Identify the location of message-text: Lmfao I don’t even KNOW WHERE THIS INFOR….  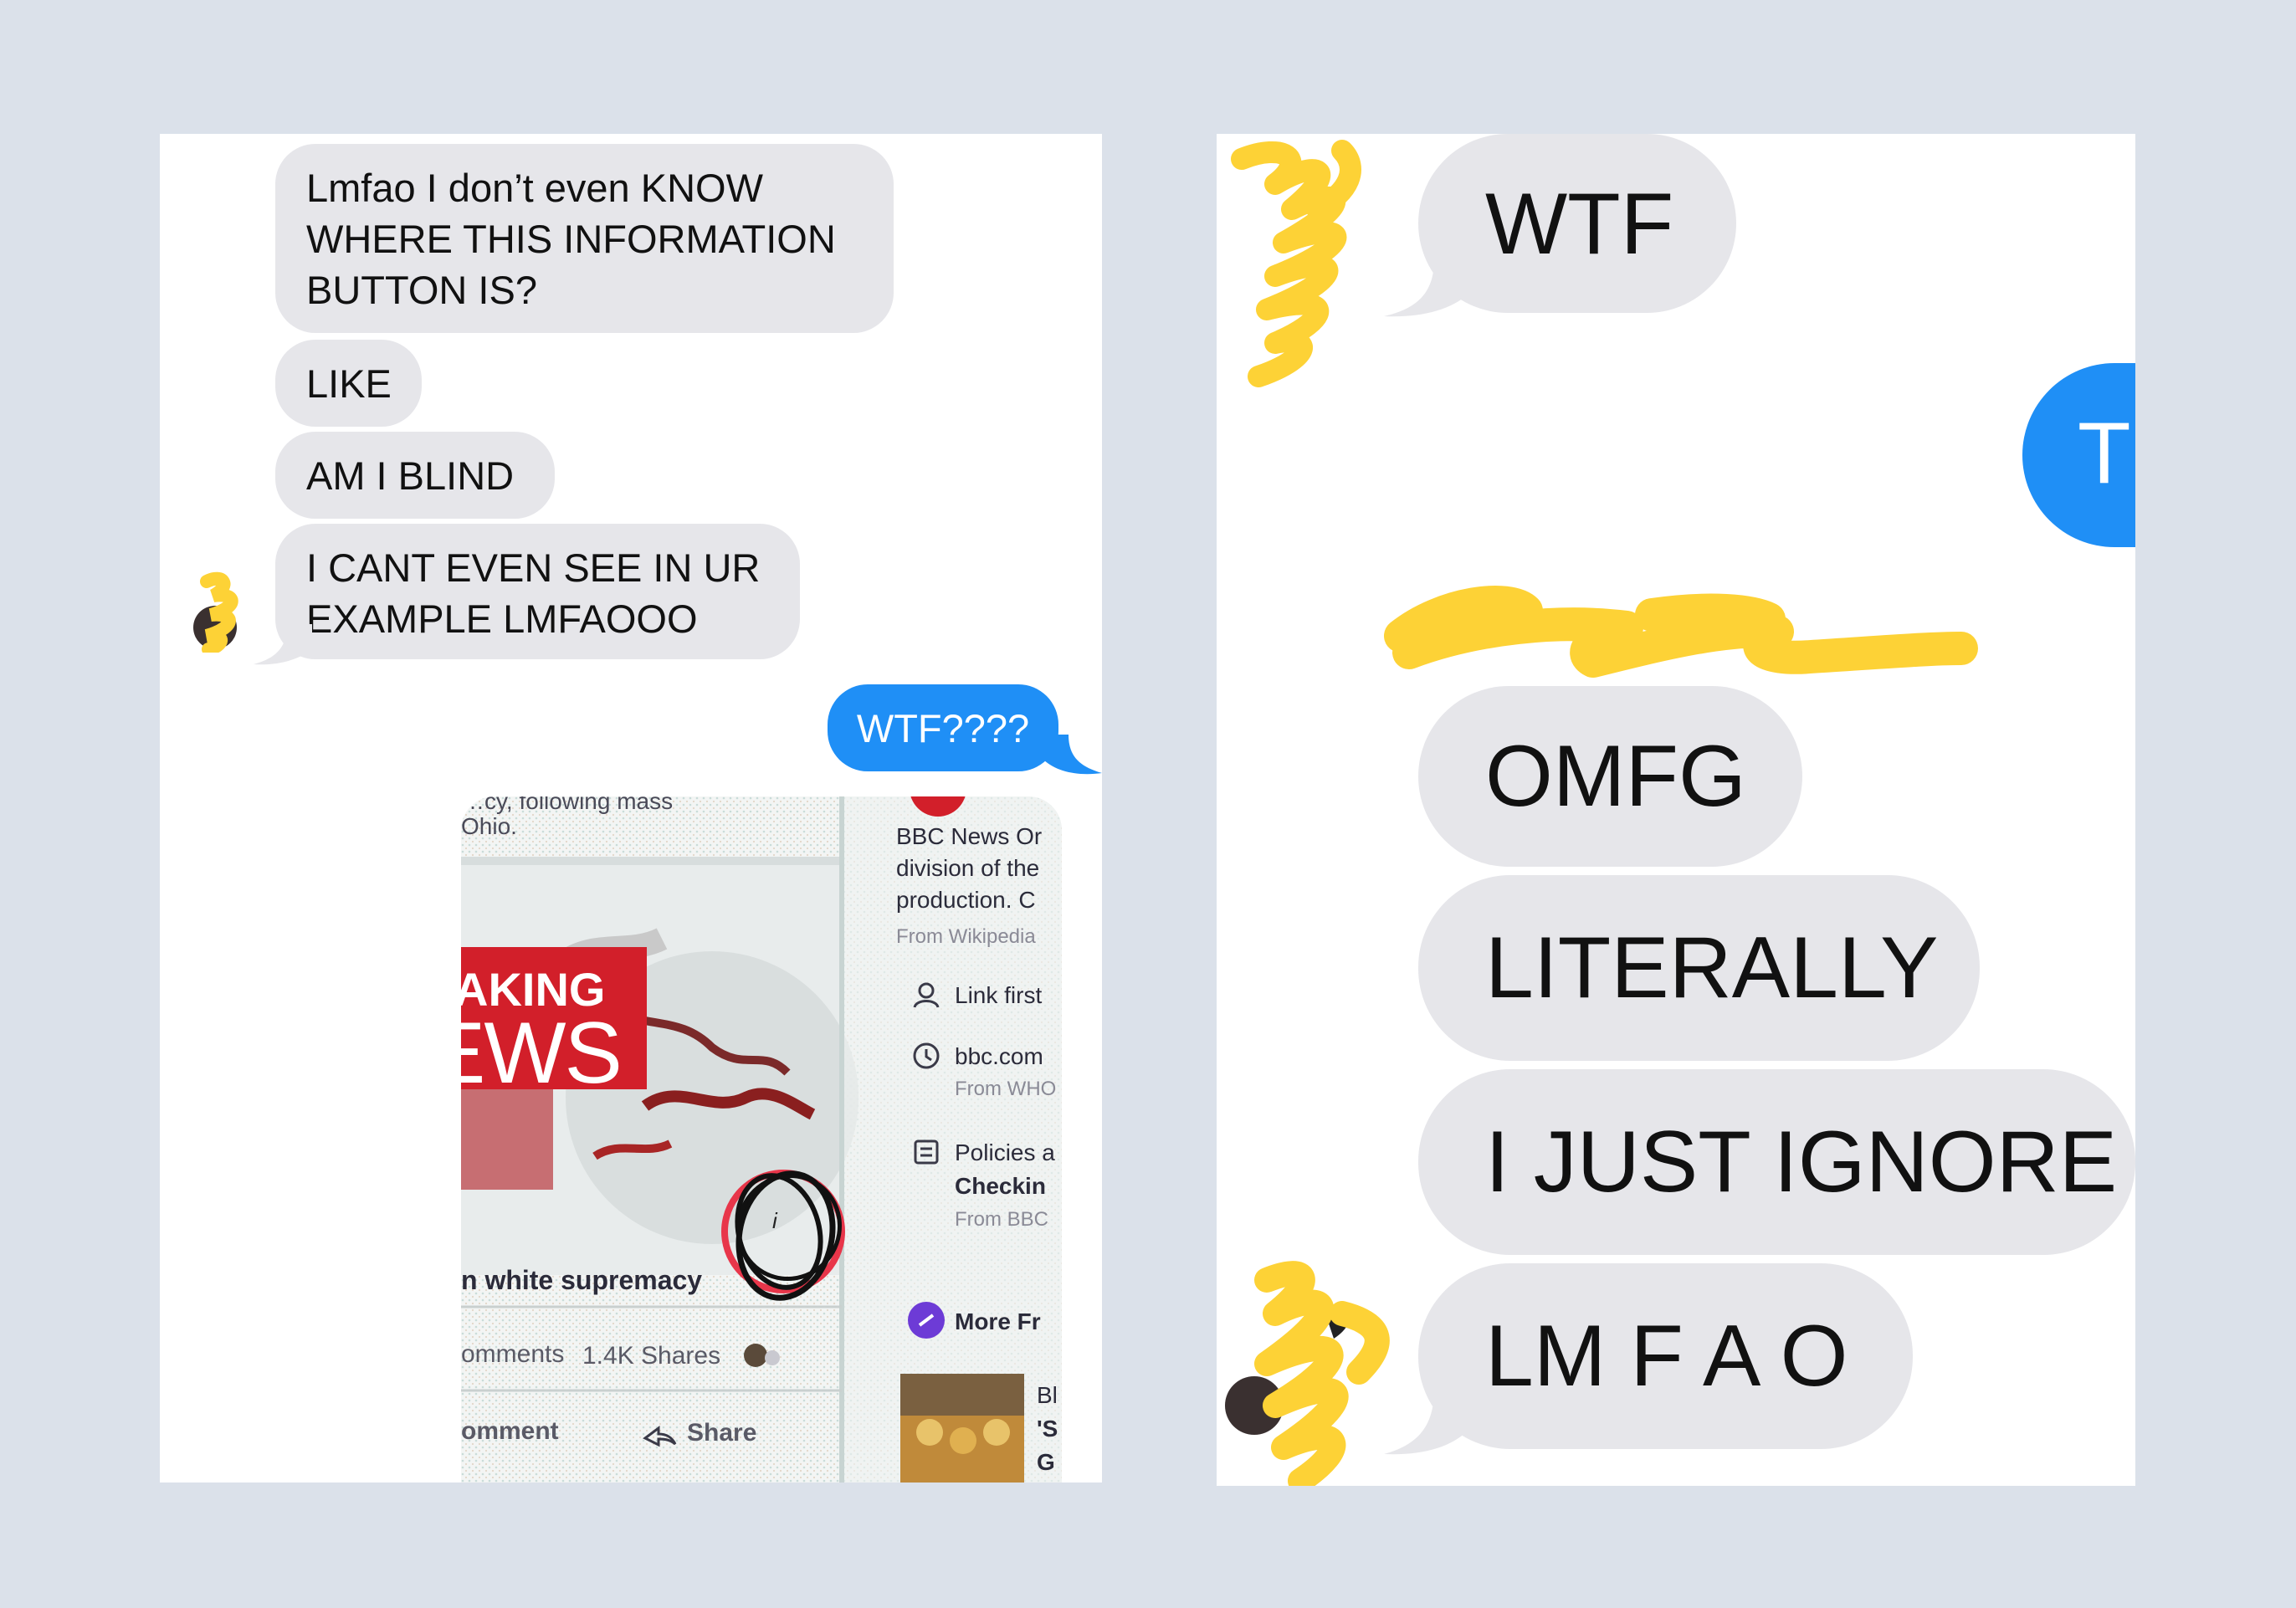
(571, 239).